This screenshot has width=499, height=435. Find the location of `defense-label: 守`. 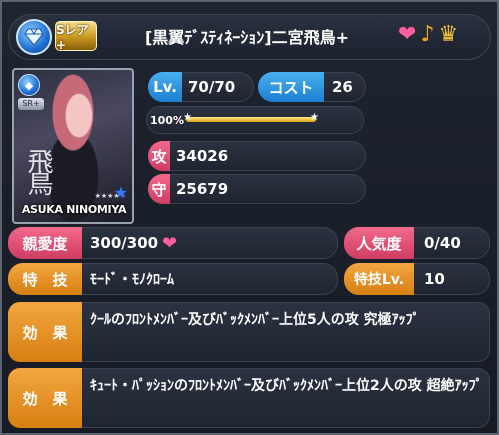

defense-label: 守 is located at coordinates (159, 189).